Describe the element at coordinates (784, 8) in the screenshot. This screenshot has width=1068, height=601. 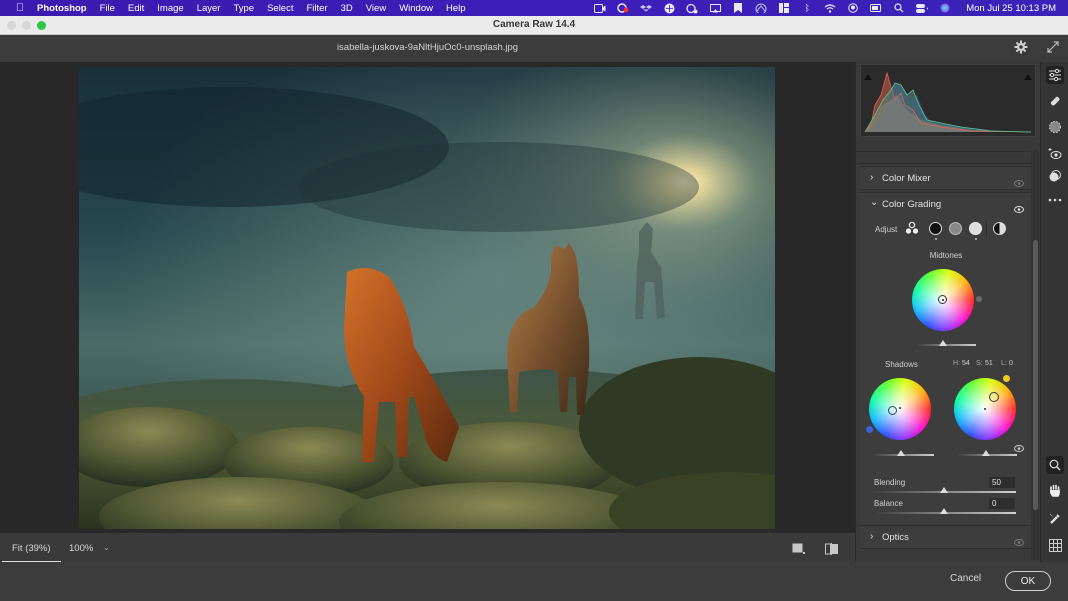
I see `grid-app-icon` at that location.